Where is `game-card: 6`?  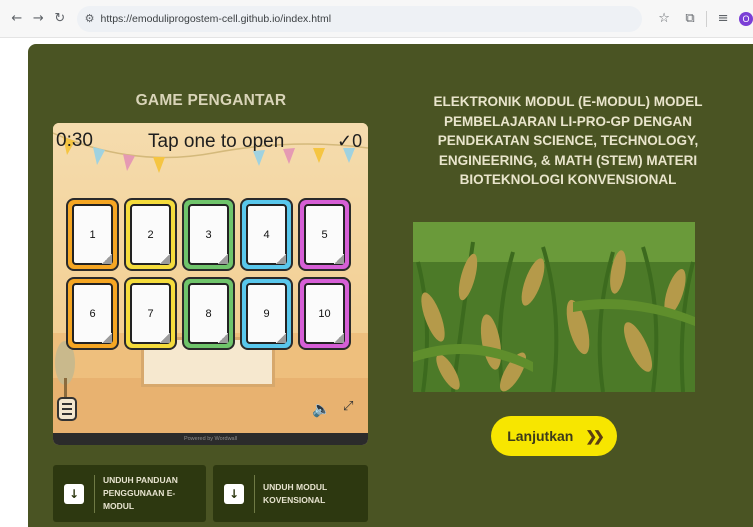 game-card: 6 is located at coordinates (92, 313).